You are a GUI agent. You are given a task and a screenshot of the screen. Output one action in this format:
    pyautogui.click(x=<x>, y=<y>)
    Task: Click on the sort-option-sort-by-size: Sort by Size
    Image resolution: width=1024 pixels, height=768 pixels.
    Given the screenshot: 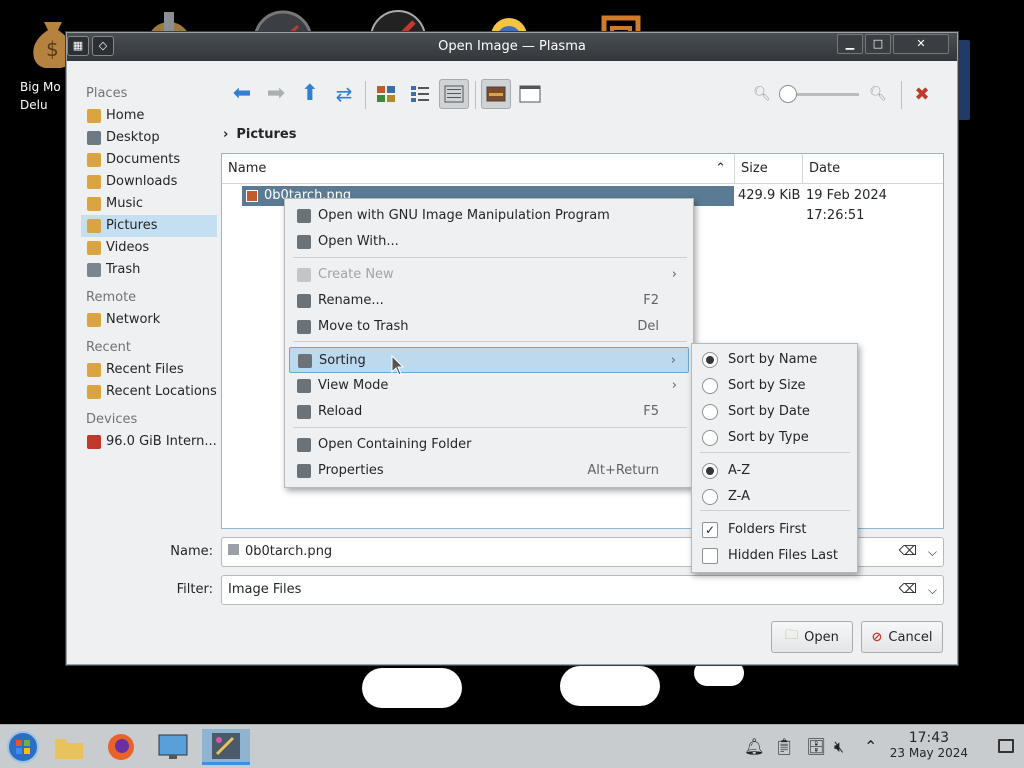 What is the action you would take?
    pyautogui.click(x=774, y=386)
    